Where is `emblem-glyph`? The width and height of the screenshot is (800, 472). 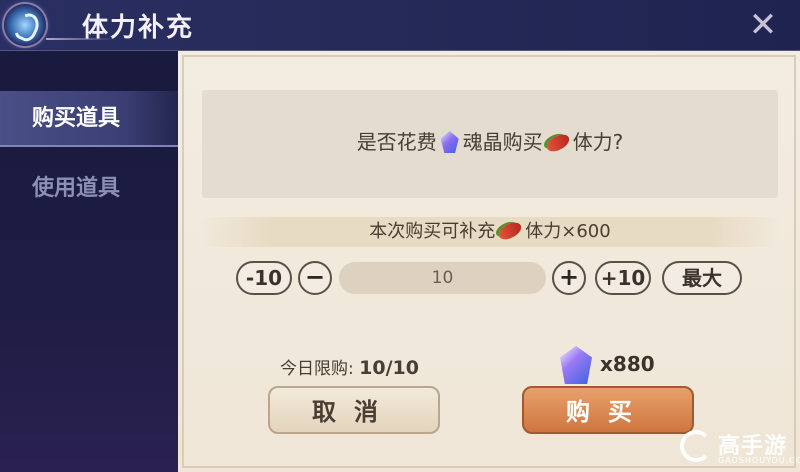
emblem-glyph is located at coordinates (27, 27).